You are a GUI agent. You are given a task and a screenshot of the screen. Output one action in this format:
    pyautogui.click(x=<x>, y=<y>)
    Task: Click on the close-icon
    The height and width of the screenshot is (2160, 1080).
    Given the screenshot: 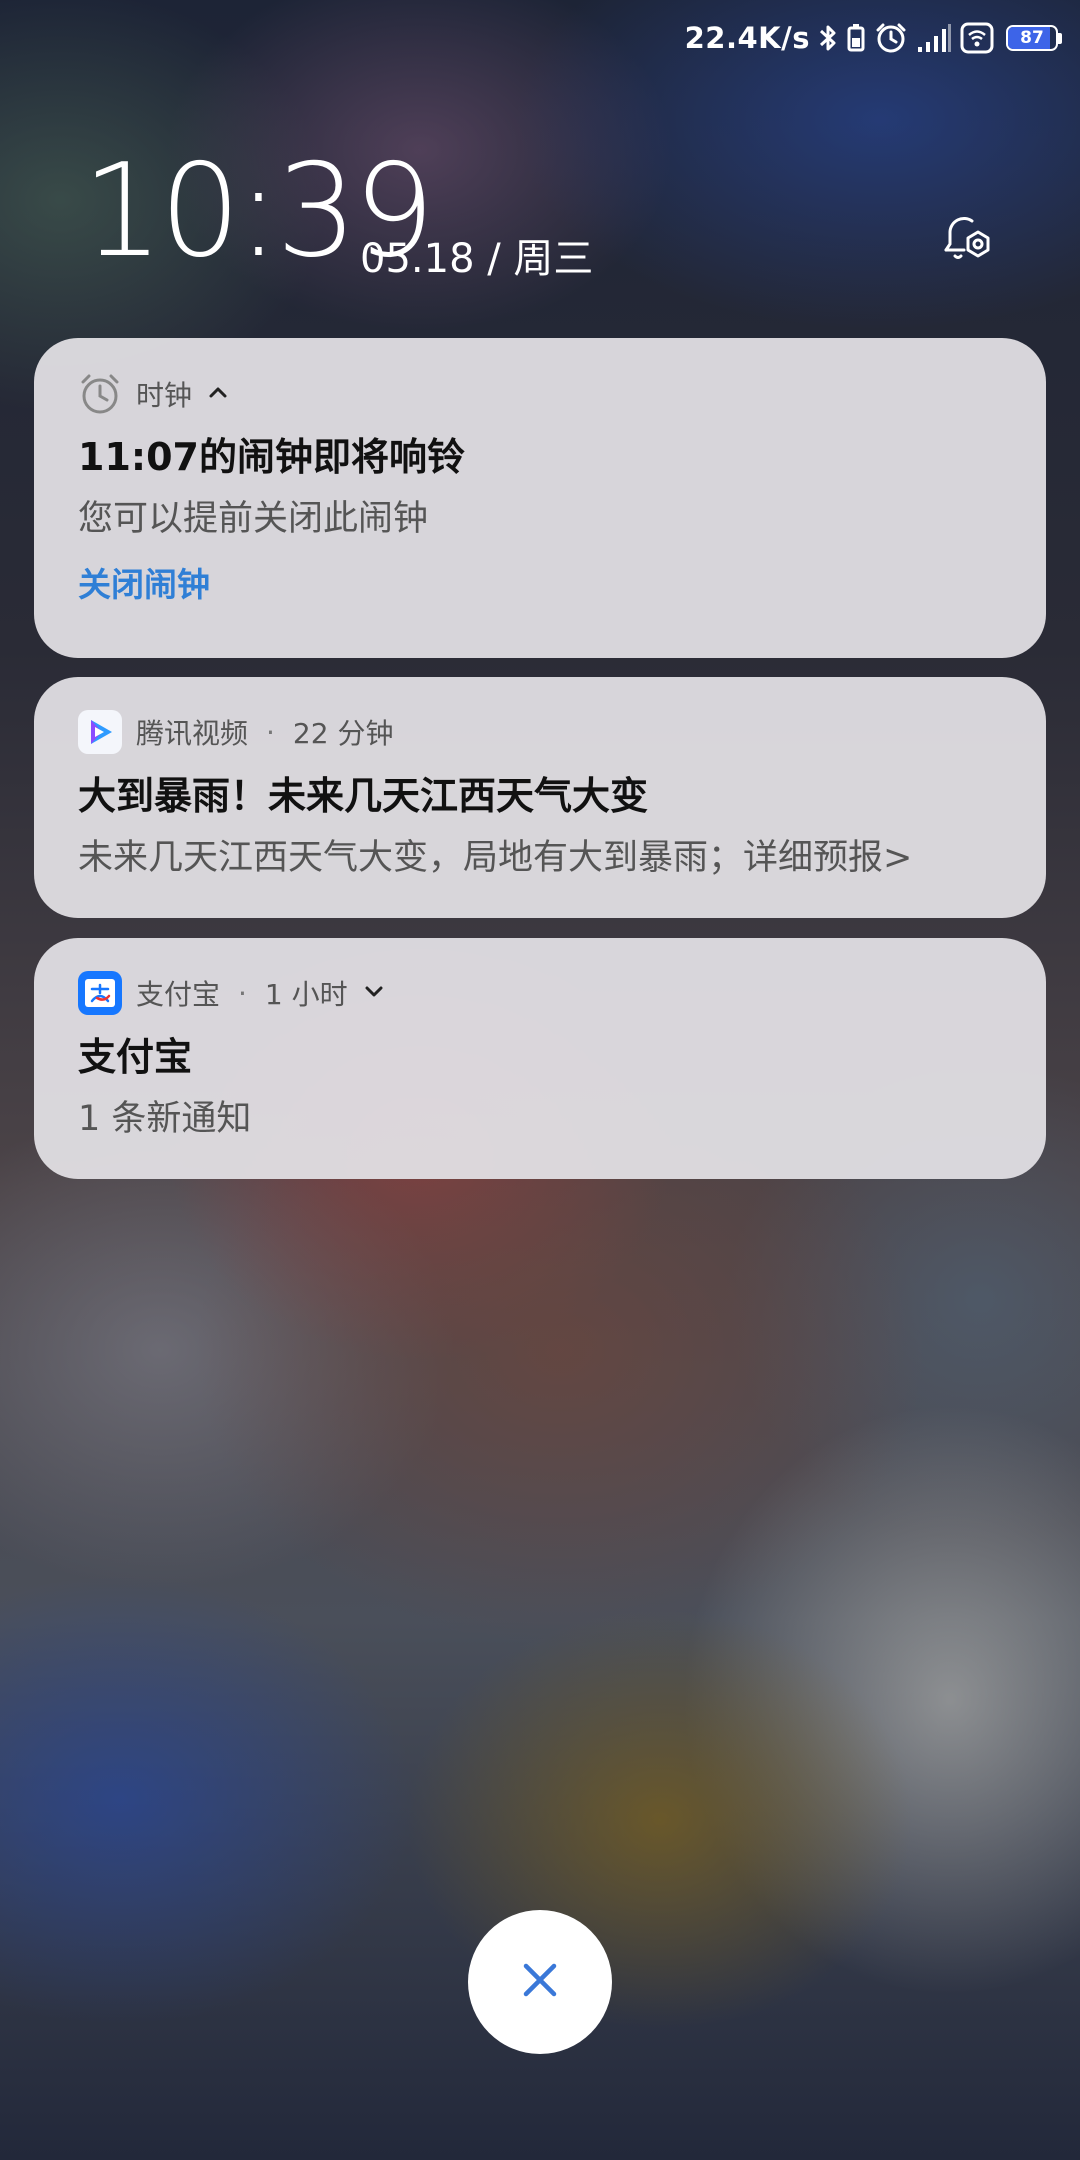 What is the action you would take?
    pyautogui.click(x=540, y=1982)
    